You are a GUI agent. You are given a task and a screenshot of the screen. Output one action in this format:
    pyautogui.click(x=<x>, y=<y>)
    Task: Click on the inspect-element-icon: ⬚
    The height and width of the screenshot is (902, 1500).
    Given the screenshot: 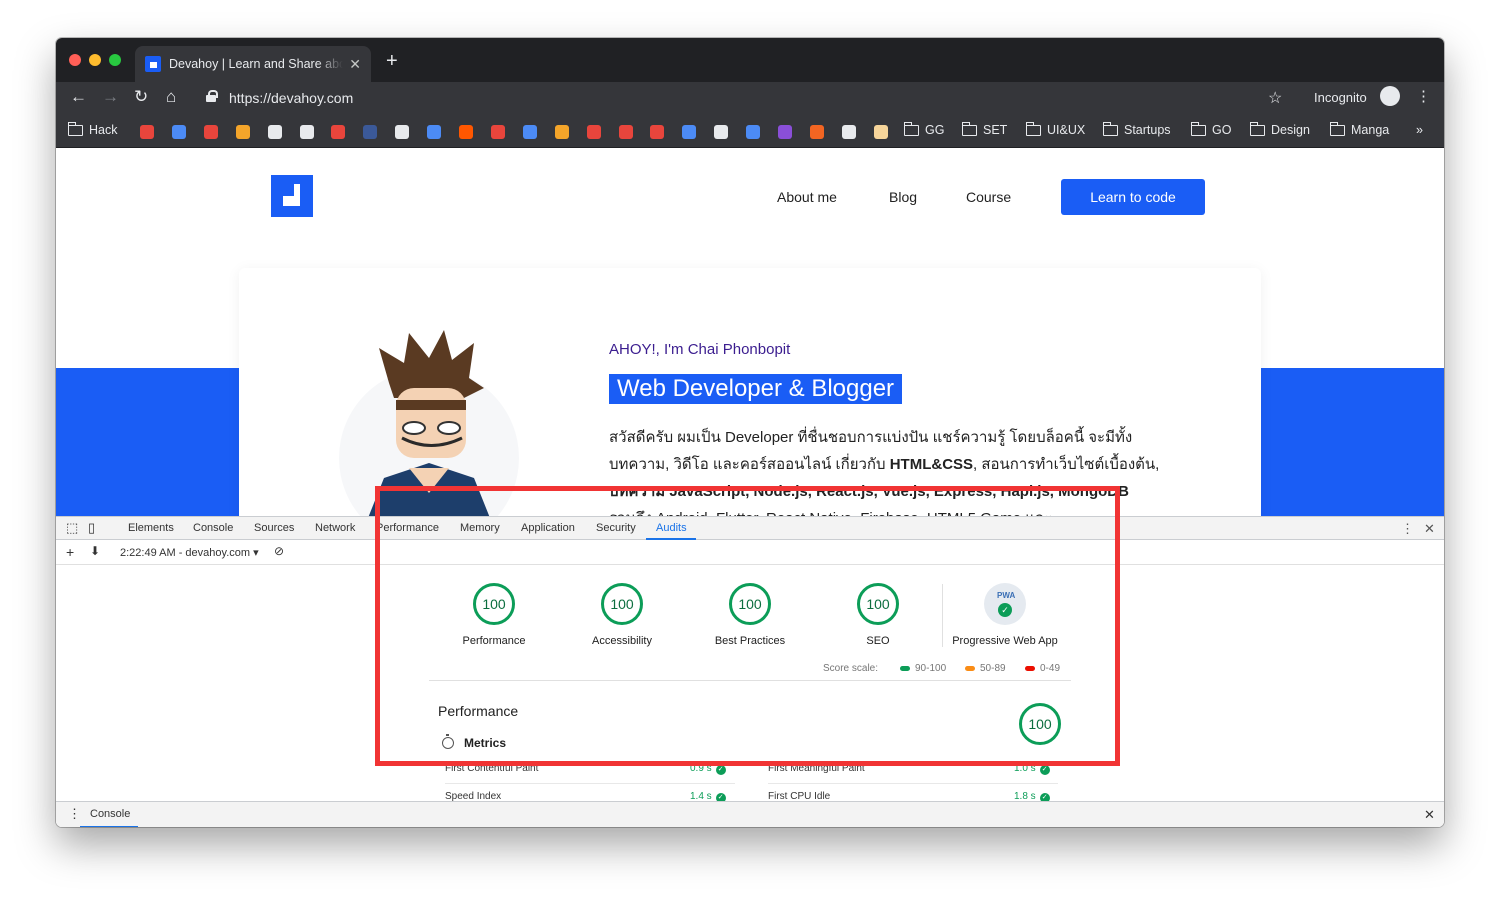 What is the action you would take?
    pyautogui.click(x=72, y=528)
    